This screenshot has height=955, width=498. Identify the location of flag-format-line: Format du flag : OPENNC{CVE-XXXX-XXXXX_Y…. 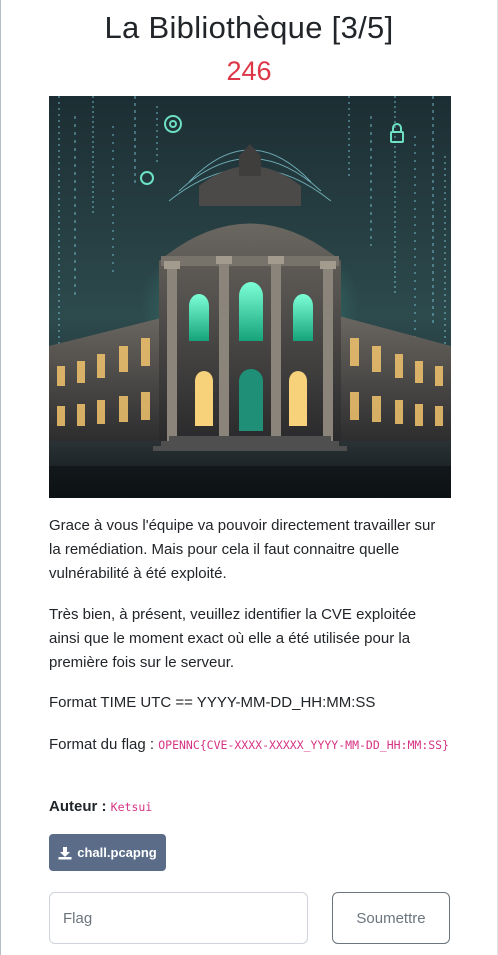
(250, 745).